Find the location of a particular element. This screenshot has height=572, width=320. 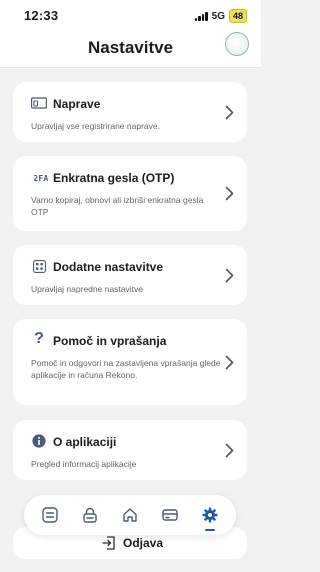

grid-settings-icon is located at coordinates (39, 266).